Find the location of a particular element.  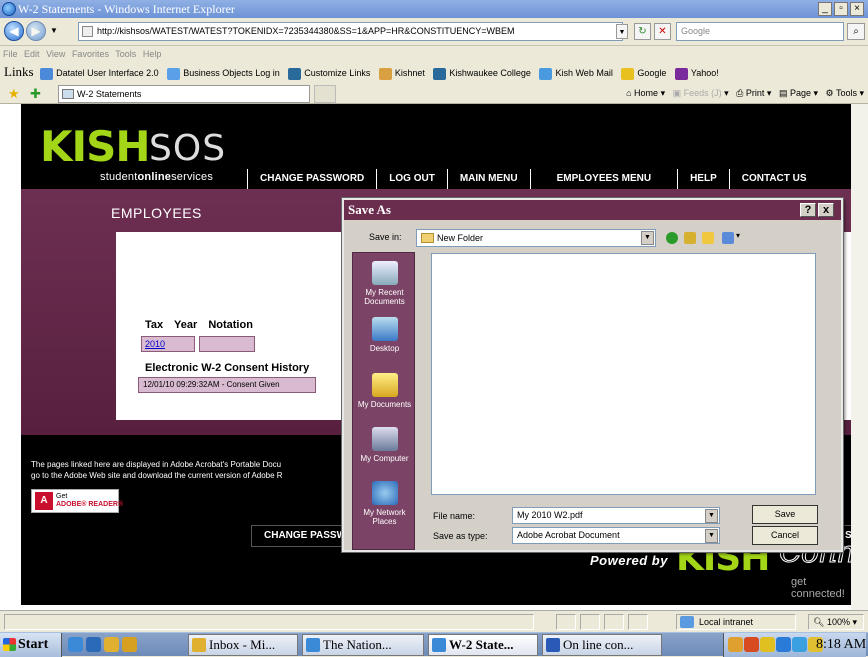

forward-button: ▶ is located at coordinates (36, 31).